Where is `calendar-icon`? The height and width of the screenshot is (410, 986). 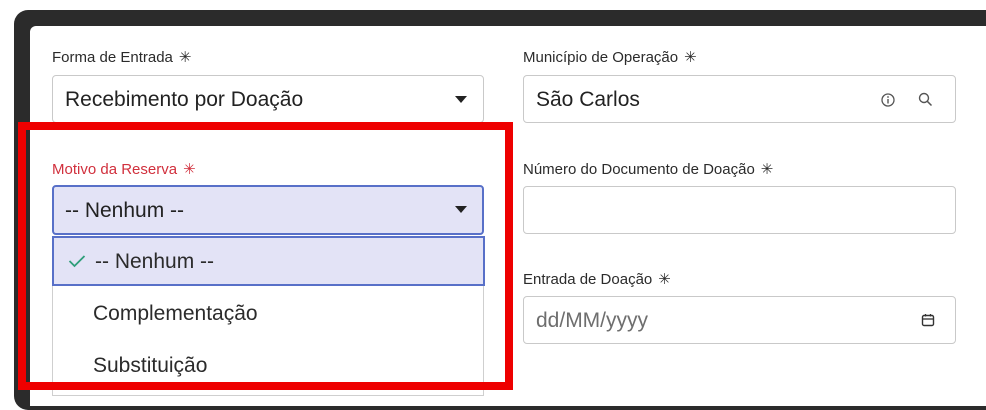 calendar-icon is located at coordinates (928, 322).